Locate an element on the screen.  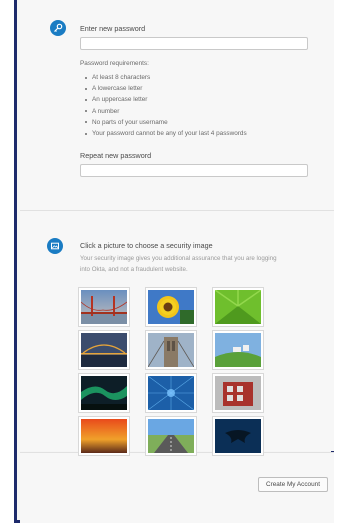
new-password-label: Enter new password is located at coordinates (113, 28).